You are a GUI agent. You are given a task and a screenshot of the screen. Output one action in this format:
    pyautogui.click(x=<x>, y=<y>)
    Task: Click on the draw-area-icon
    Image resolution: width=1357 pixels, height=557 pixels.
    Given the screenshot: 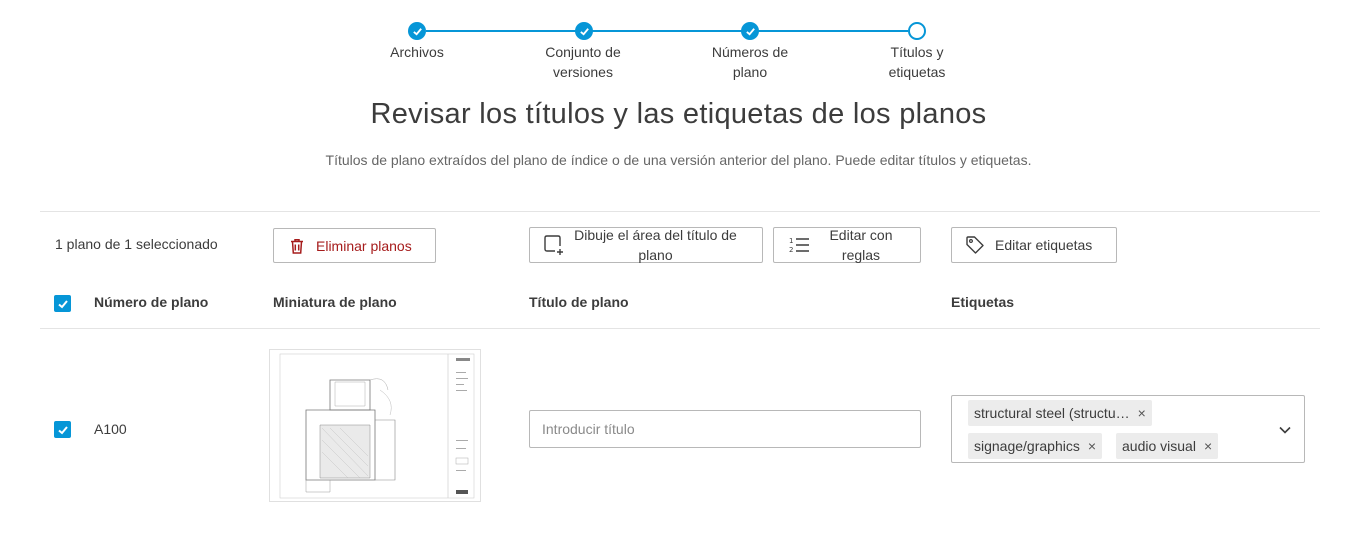 What is the action you would take?
    pyautogui.click(x=553, y=245)
    